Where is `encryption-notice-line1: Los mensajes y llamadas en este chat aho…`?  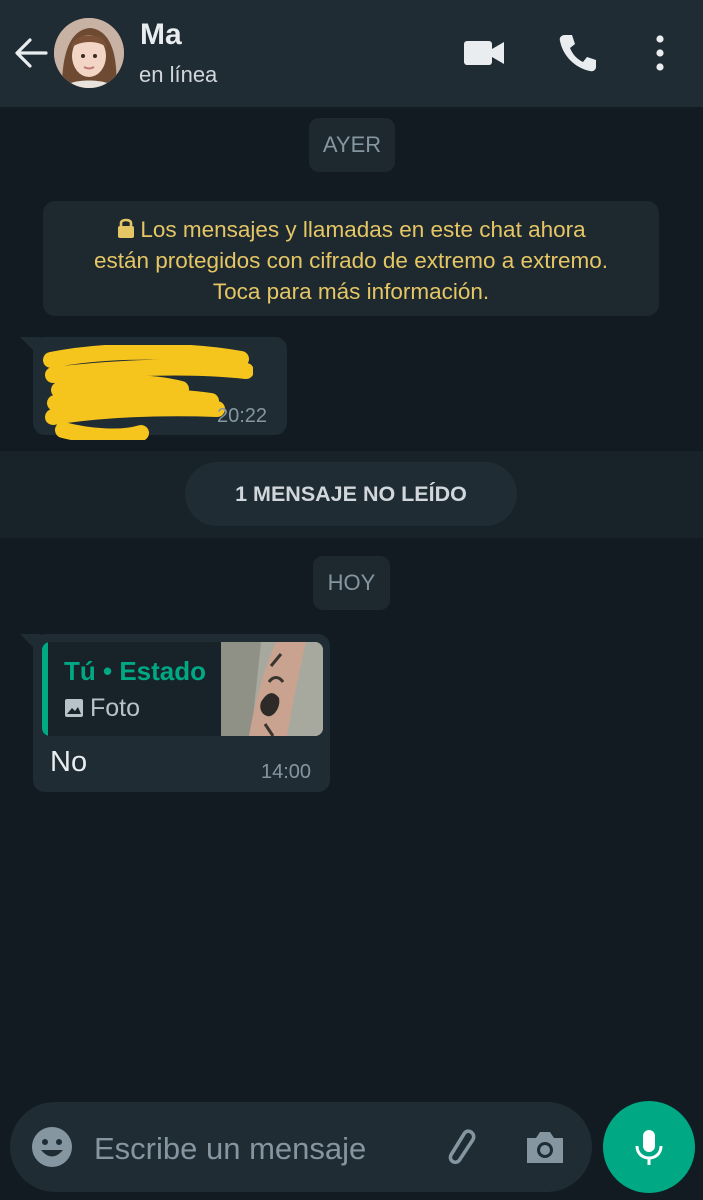
encryption-notice-line1: Los mensajes y llamadas en este chat aho… is located at coordinates (351, 229).